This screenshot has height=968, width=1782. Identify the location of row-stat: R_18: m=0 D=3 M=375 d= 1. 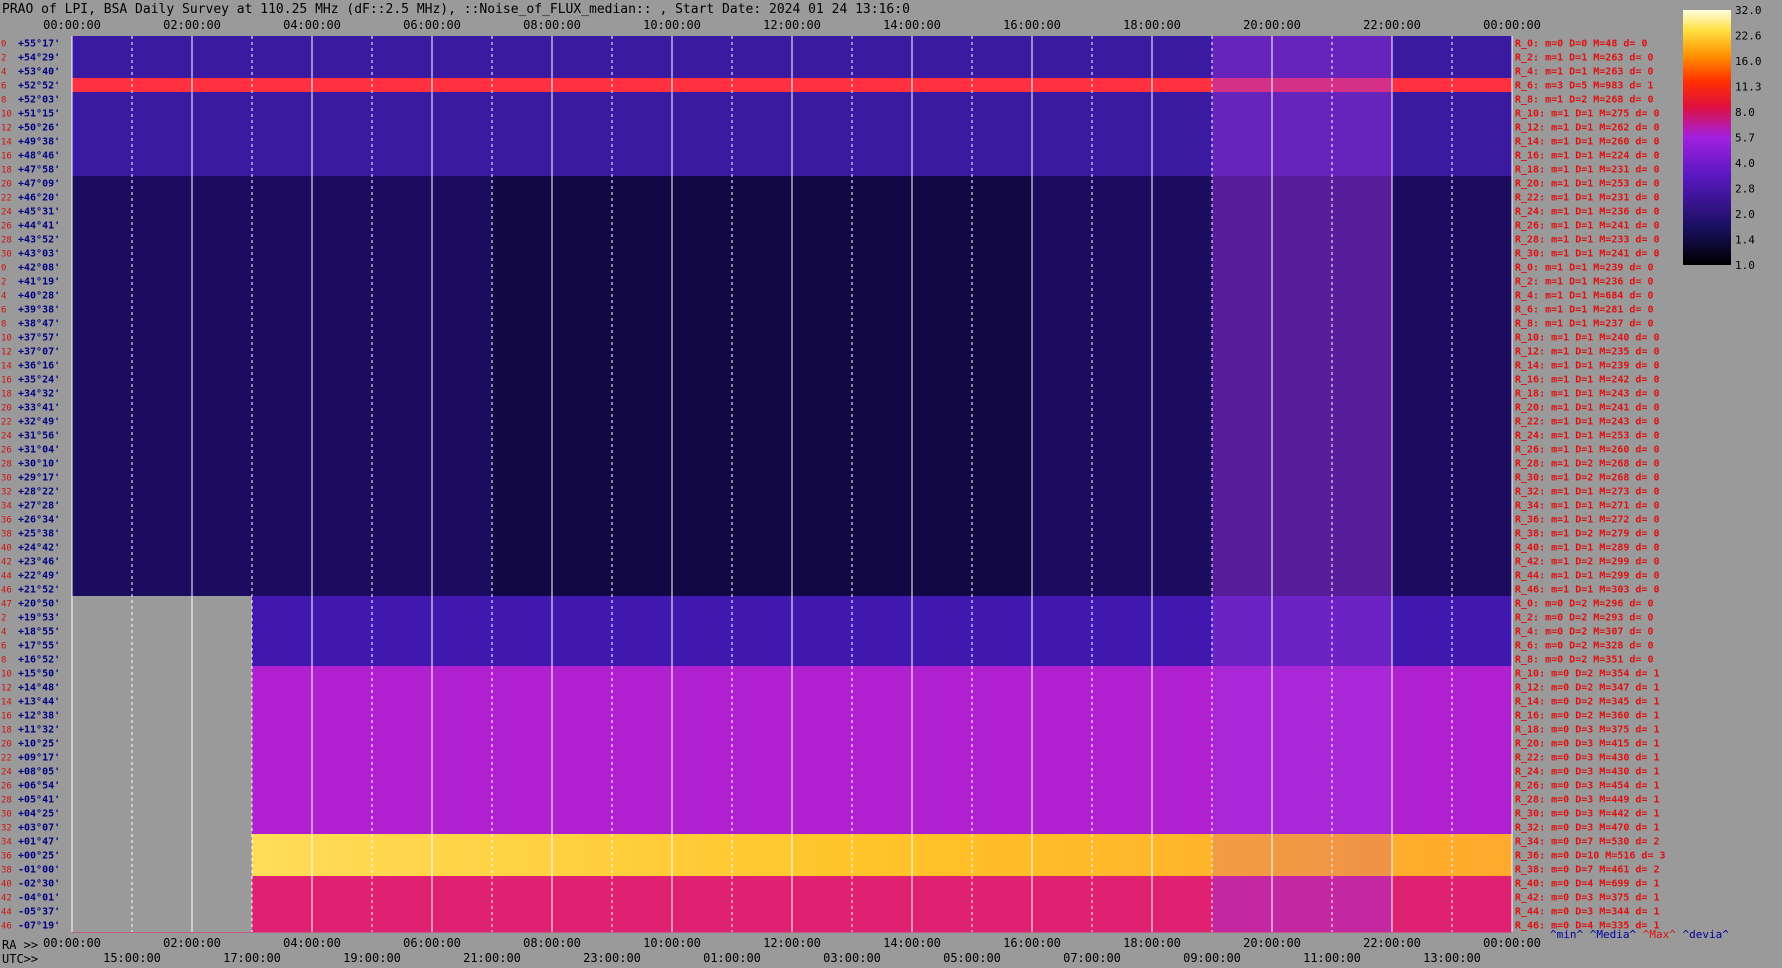
(1587, 730).